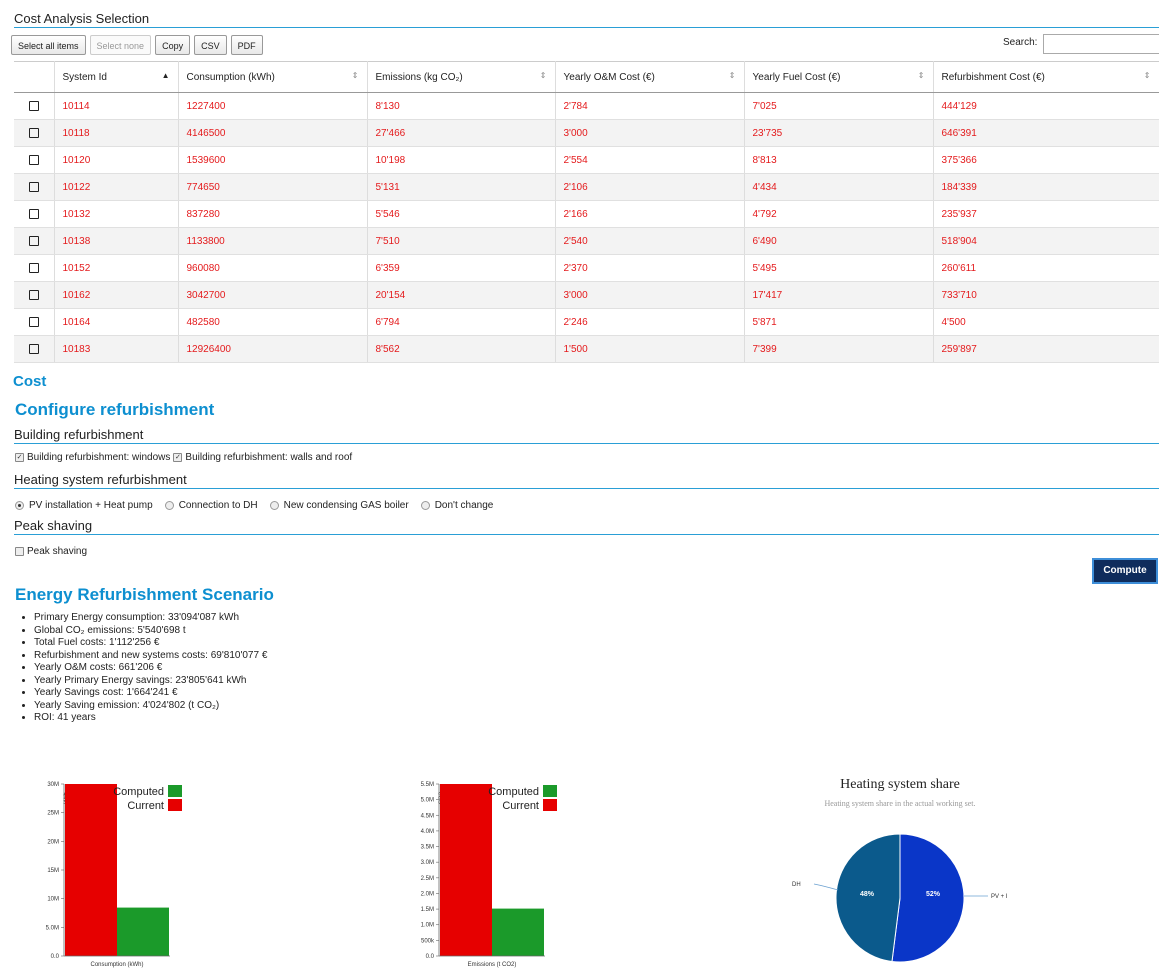 Image resolution: width=1159 pixels, height=974 pixels. What do you see at coordinates (1046, 133) in the screenshot?
I see `table-cell: 646'391` at bounding box center [1046, 133].